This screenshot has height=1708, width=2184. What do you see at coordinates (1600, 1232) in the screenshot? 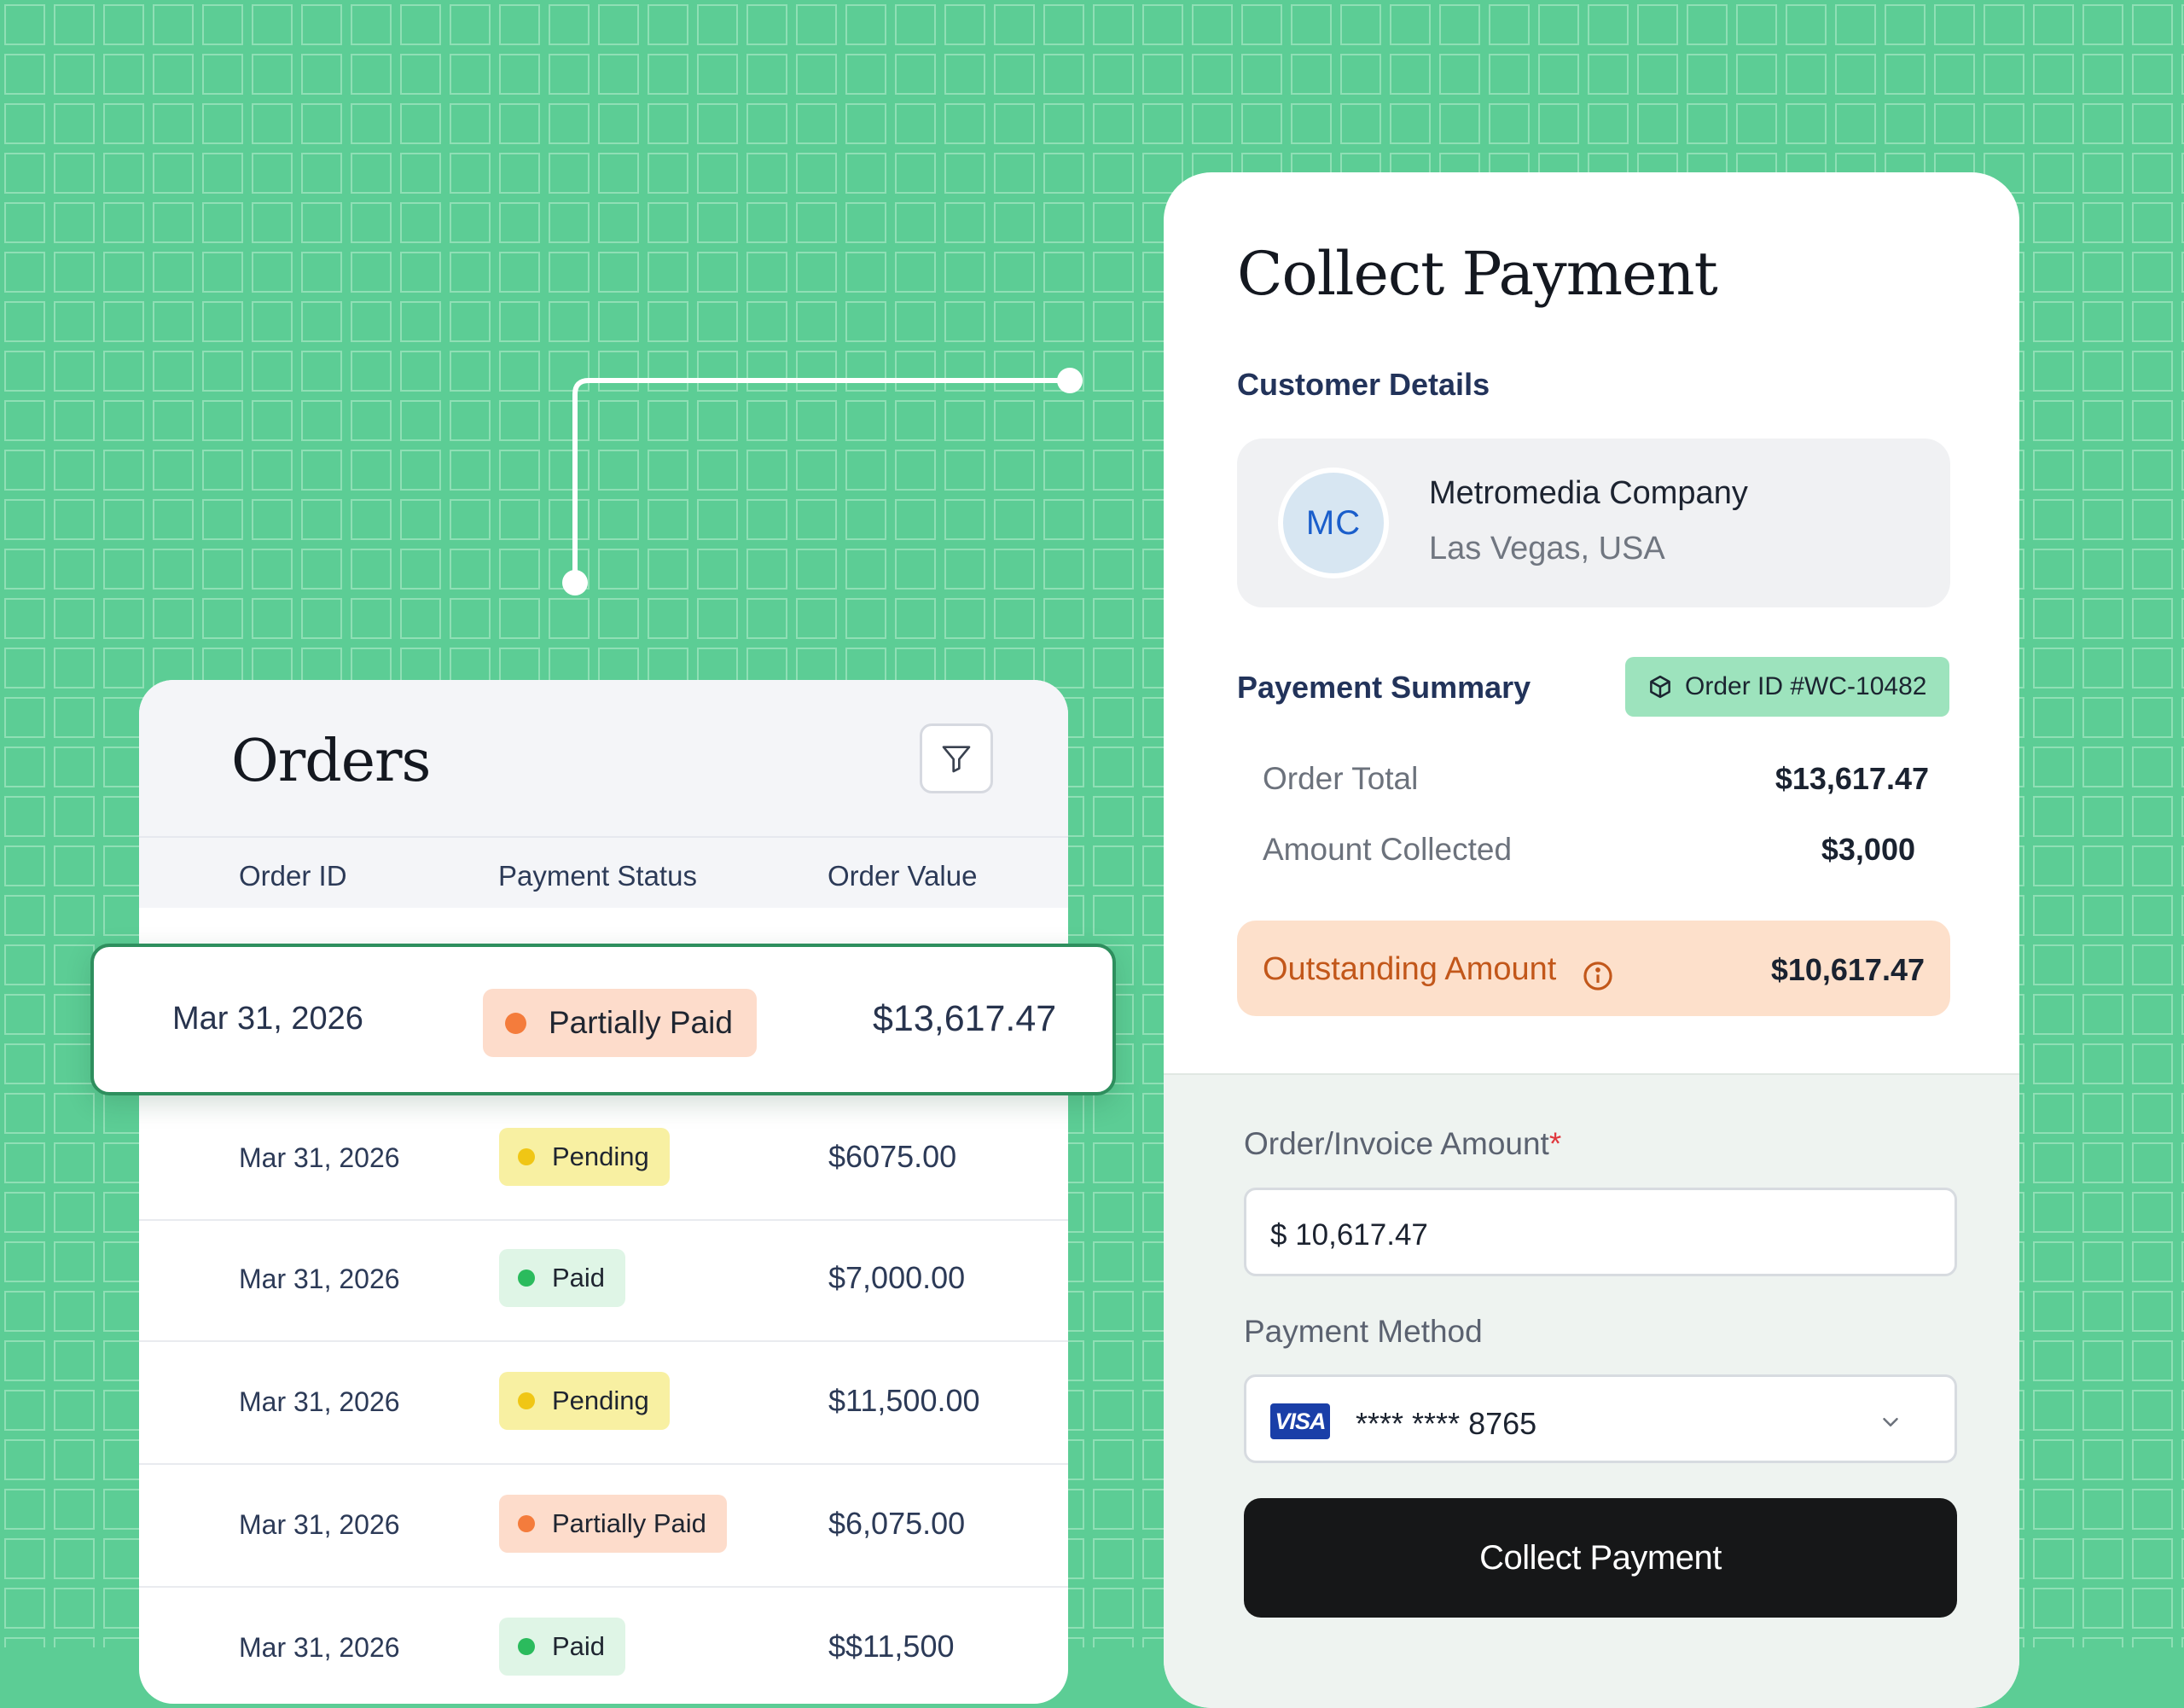
I see `invoice-amount-input: $ 10,617.47` at bounding box center [1600, 1232].